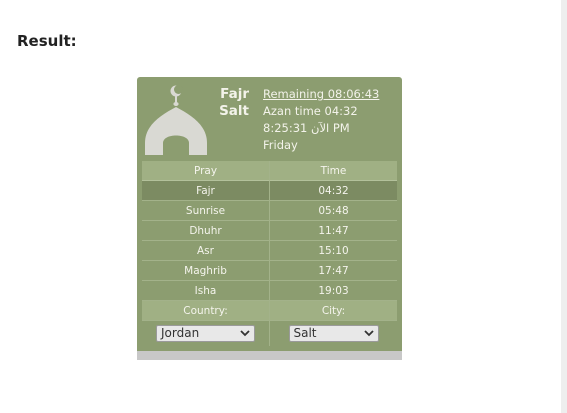  What do you see at coordinates (205, 191) in the screenshot?
I see `prayer-name: Fajr` at bounding box center [205, 191].